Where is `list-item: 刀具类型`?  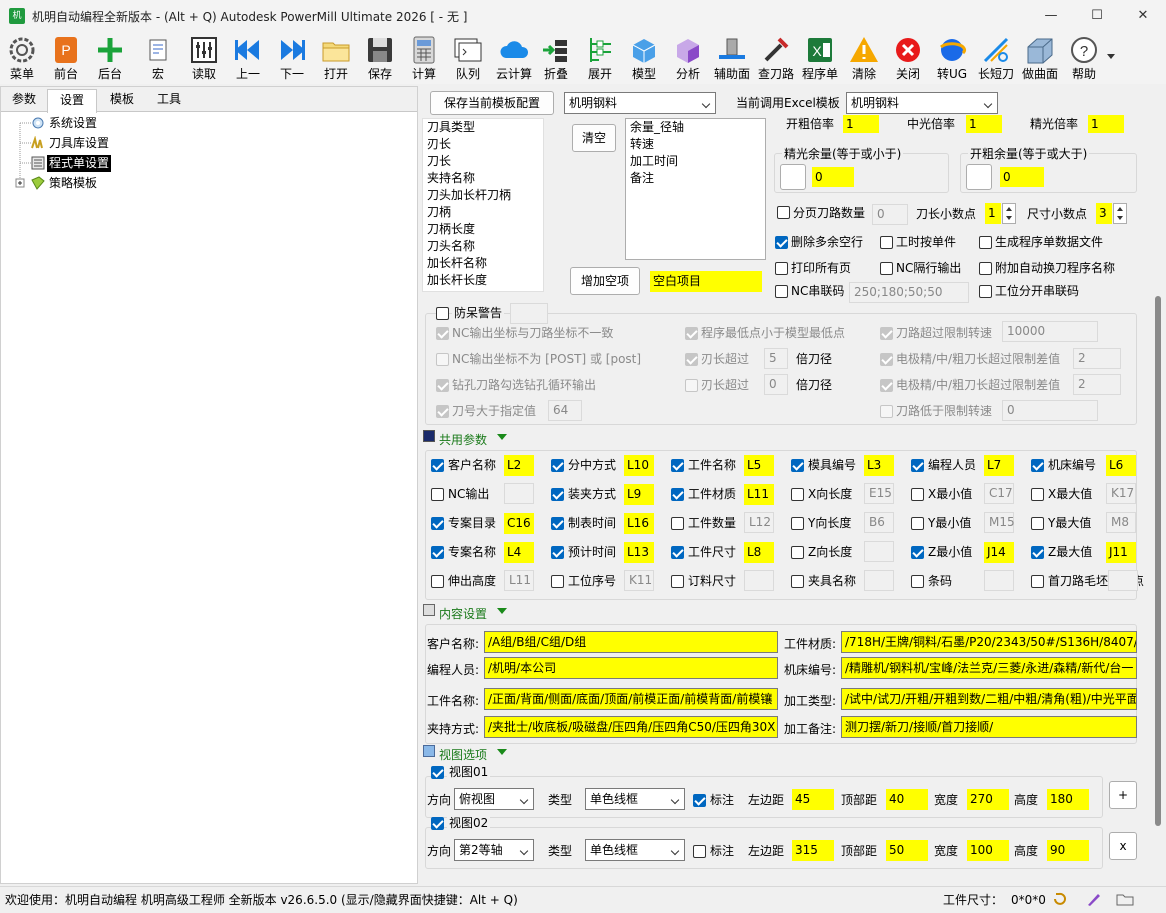
list-item: 刀具类型 is located at coordinates (483, 127).